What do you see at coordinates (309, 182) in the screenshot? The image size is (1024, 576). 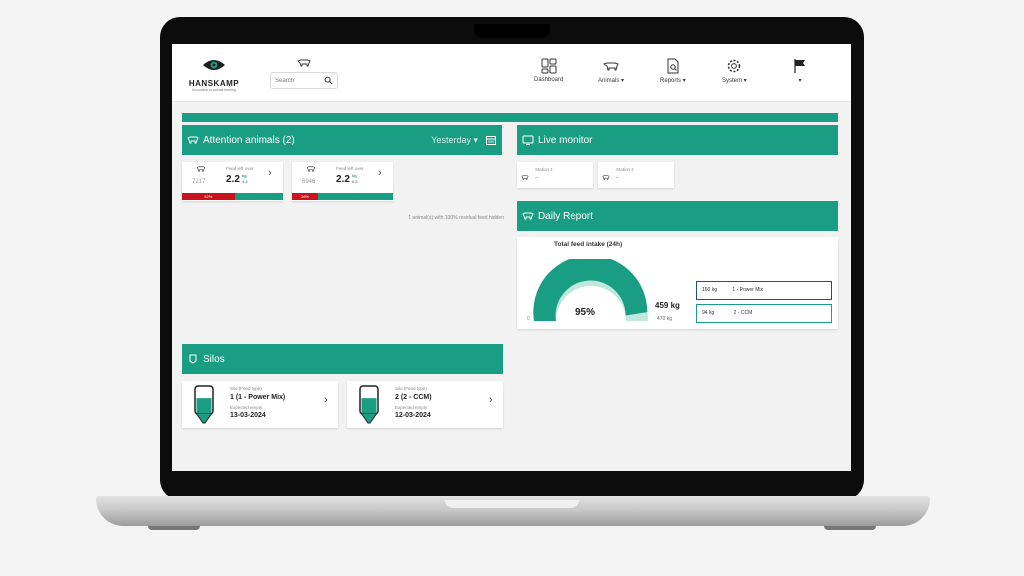 I see `animal-id: 6946` at bounding box center [309, 182].